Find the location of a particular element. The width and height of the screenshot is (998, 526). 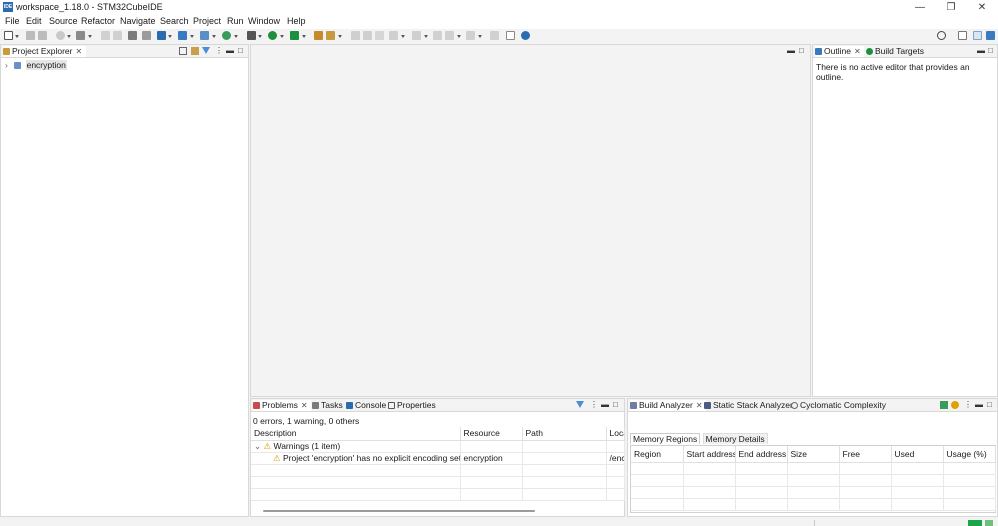

open-type-icon is located at coordinates (318, 35).